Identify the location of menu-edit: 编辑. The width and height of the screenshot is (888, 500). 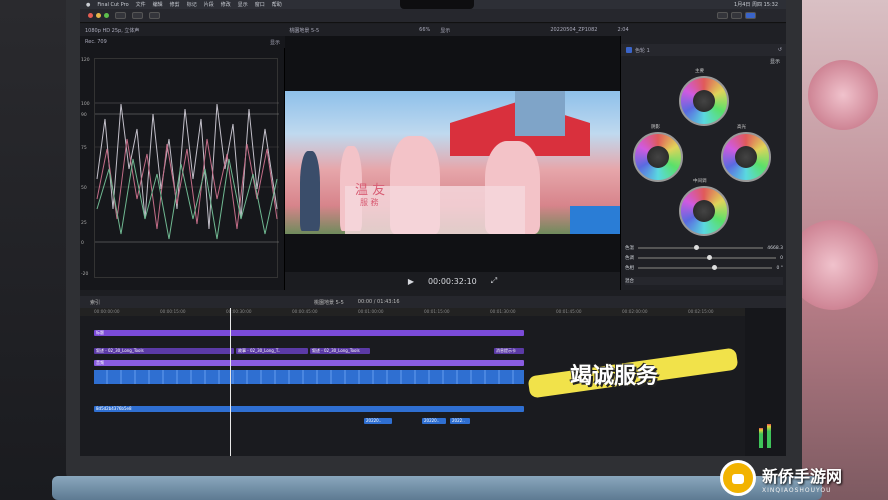
(158, 4).